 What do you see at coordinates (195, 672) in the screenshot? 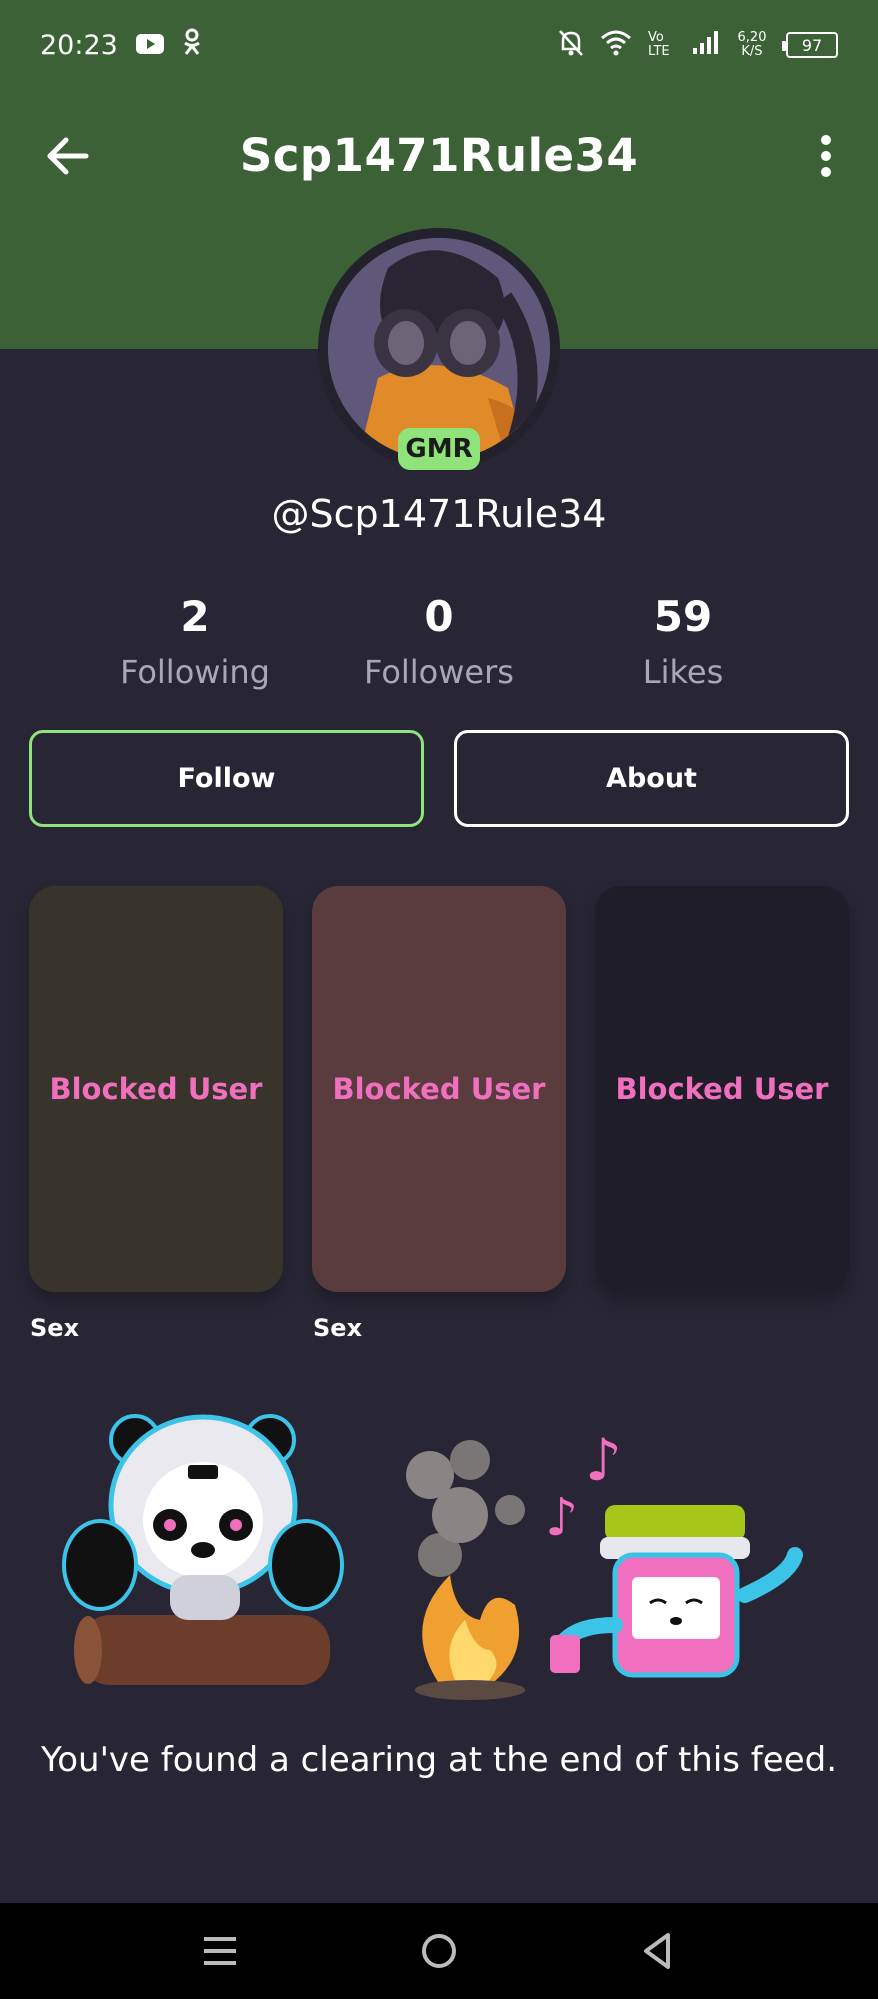
I see `stat-label: Following` at bounding box center [195, 672].